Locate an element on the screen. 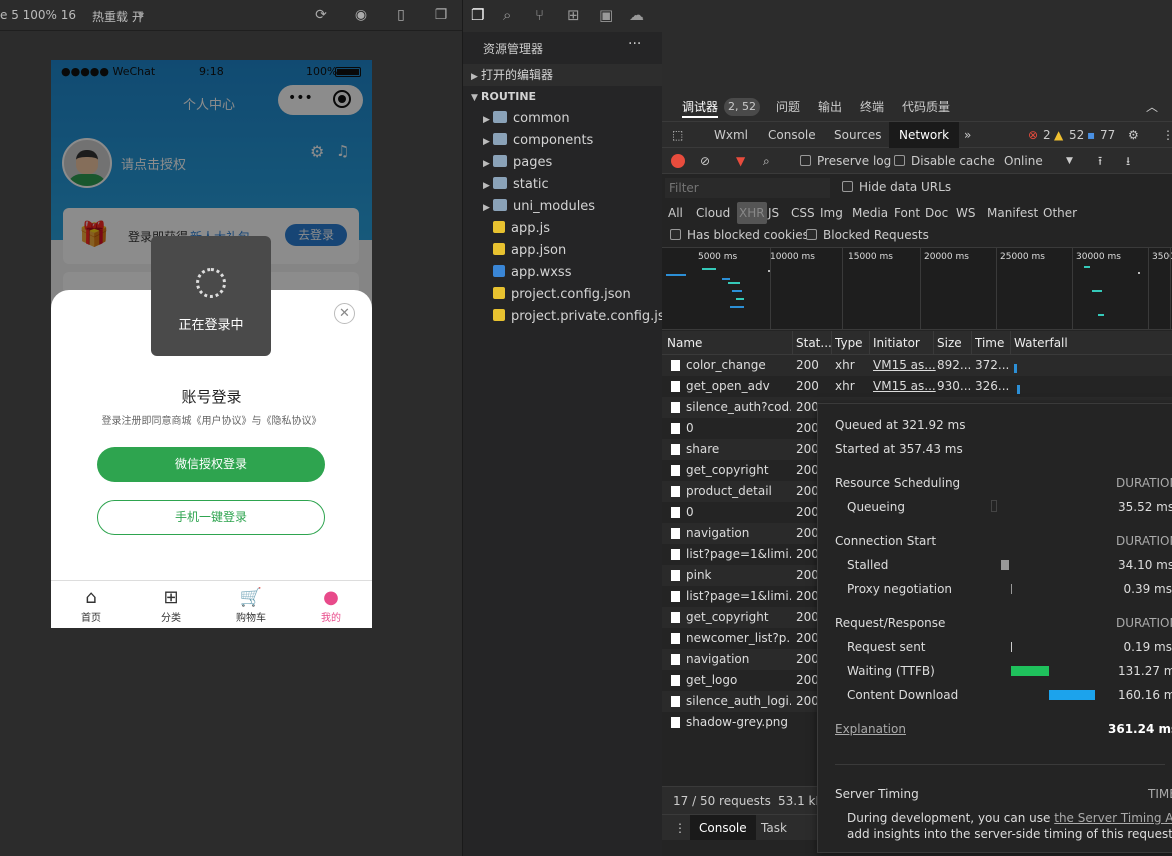 The image size is (1172, 856). phone-icon: ▯ is located at coordinates (401, 15).